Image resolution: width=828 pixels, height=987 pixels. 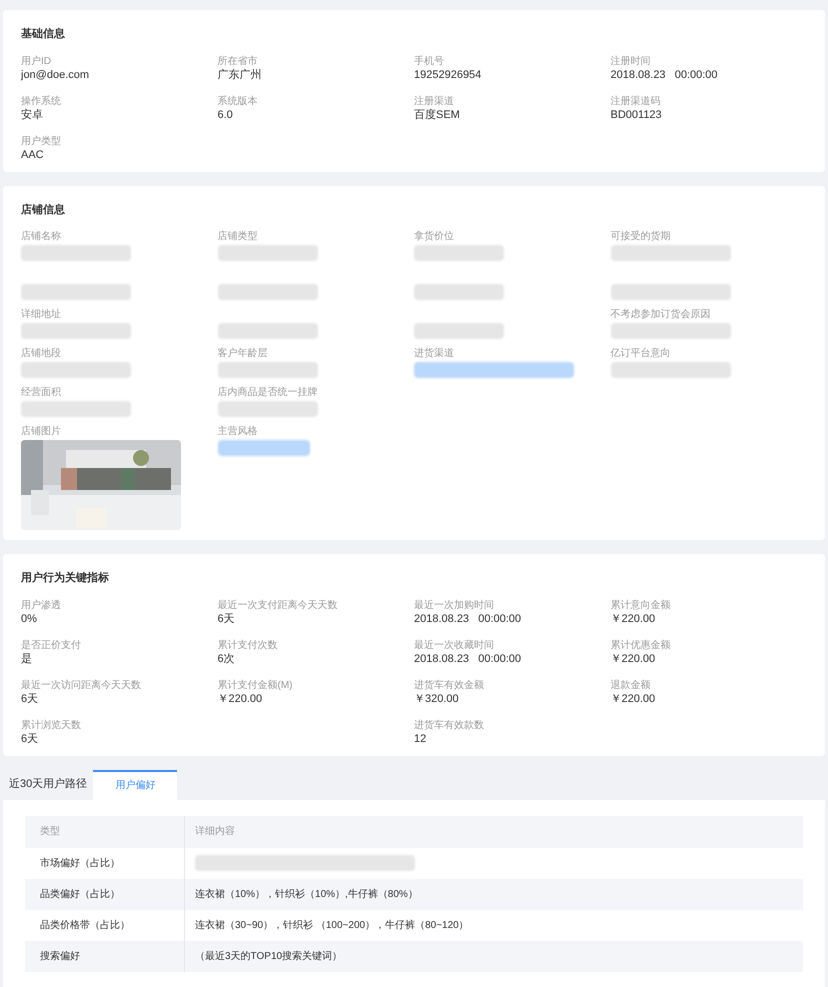 What do you see at coordinates (256, 685) in the screenshot?
I see `field-label: 累计支付金额(M)` at bounding box center [256, 685].